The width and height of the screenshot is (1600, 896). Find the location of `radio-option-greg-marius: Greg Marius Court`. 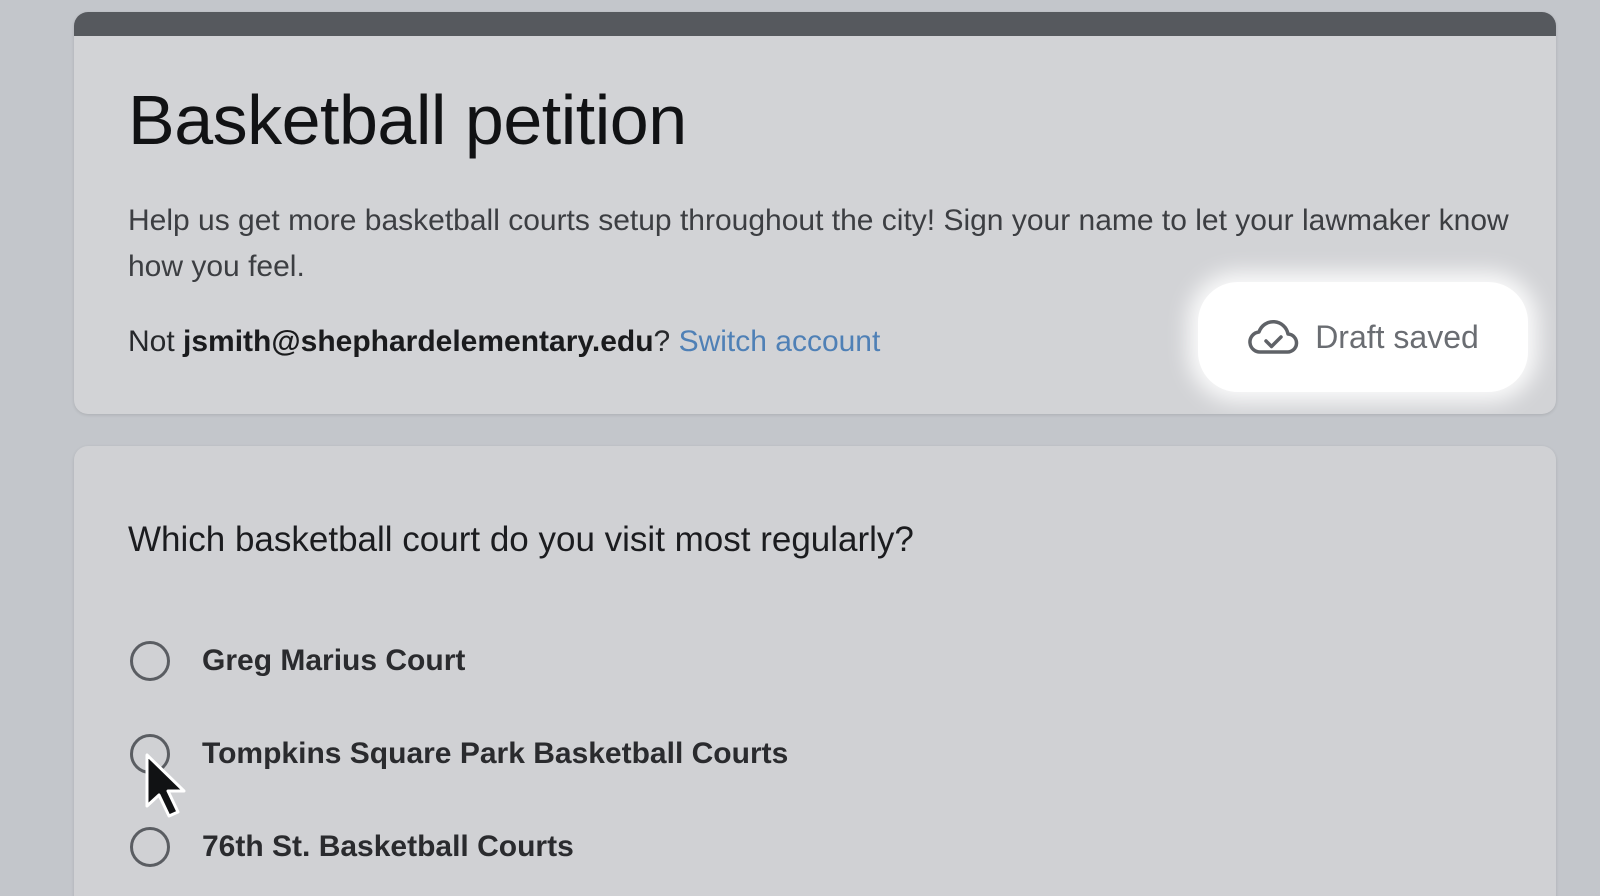

radio-option-greg-marius: Greg Marius Court is located at coordinates (297, 661).